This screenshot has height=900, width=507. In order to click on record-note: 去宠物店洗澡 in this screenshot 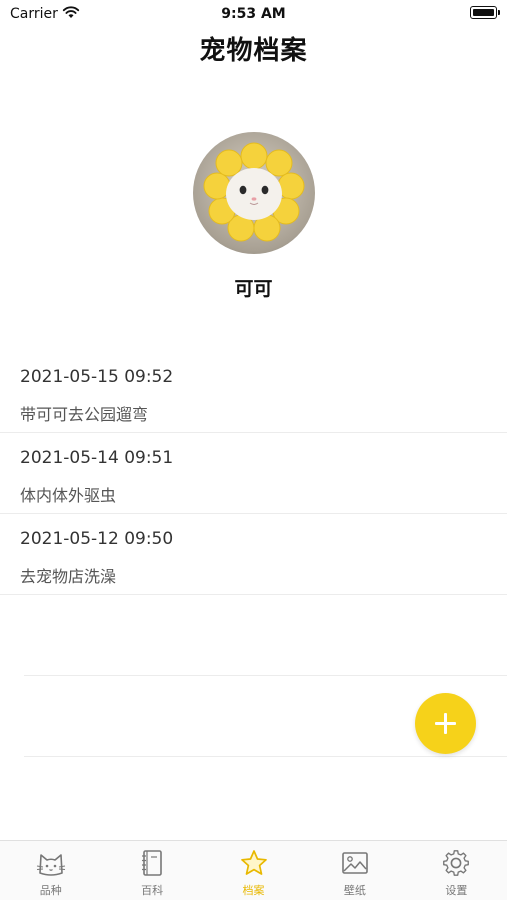, I will do `click(68, 576)`.